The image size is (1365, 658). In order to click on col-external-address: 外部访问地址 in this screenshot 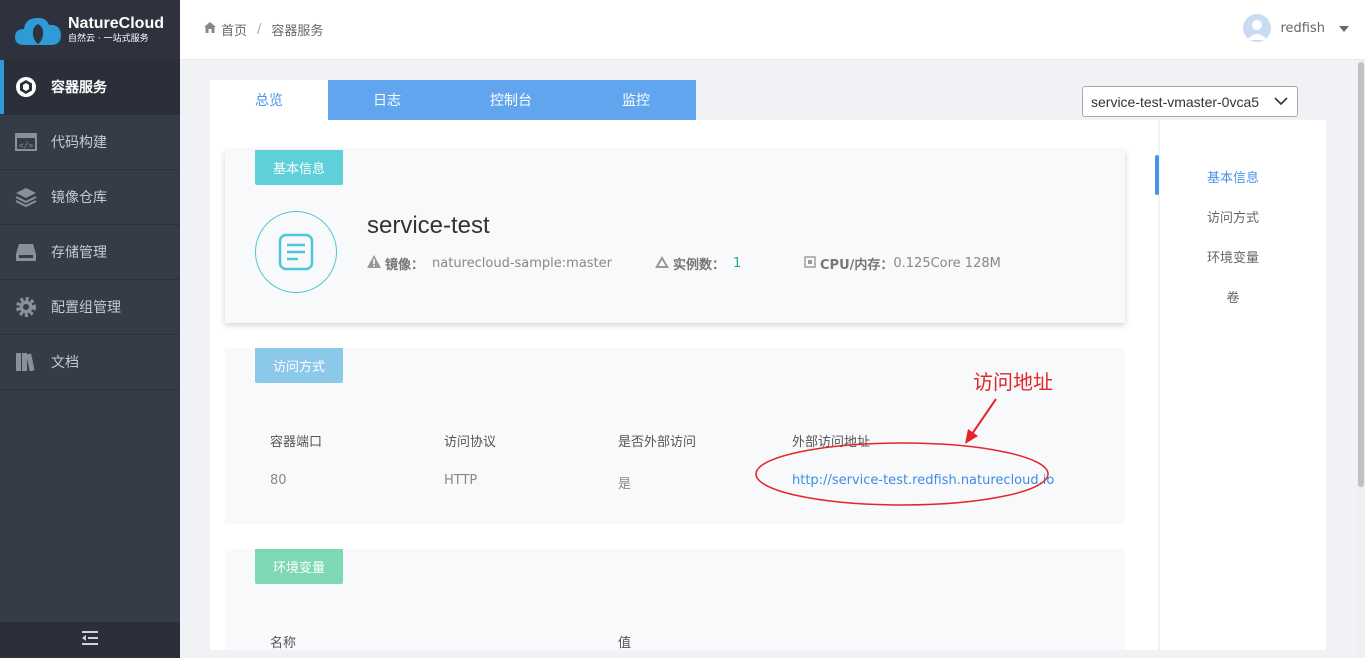, I will do `click(831, 442)`.